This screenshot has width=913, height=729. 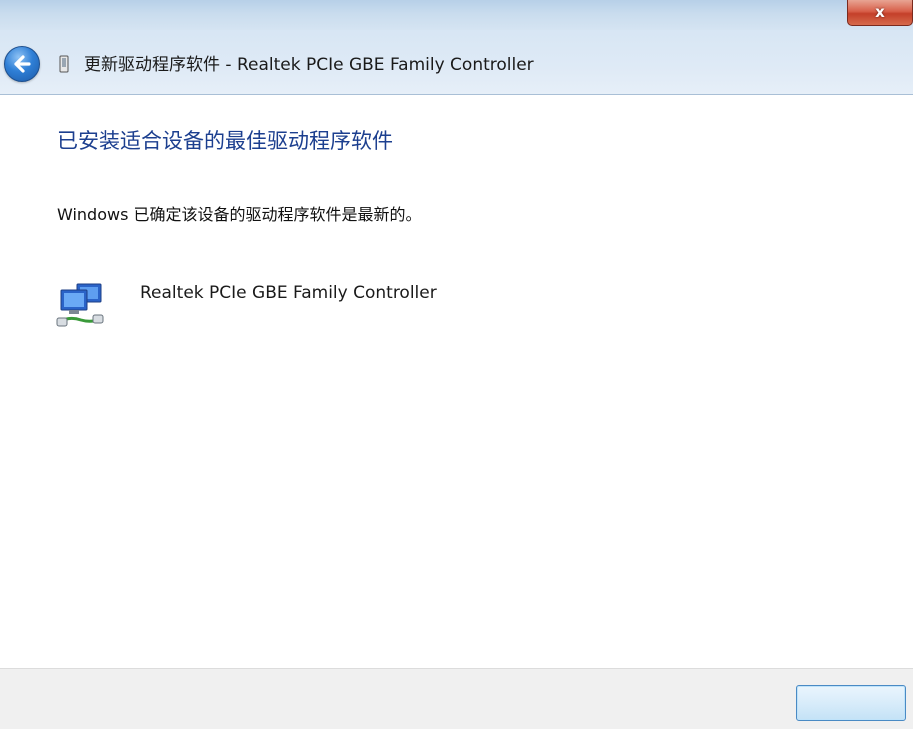 I want to click on network-adapter-icon, so click(x=80, y=305).